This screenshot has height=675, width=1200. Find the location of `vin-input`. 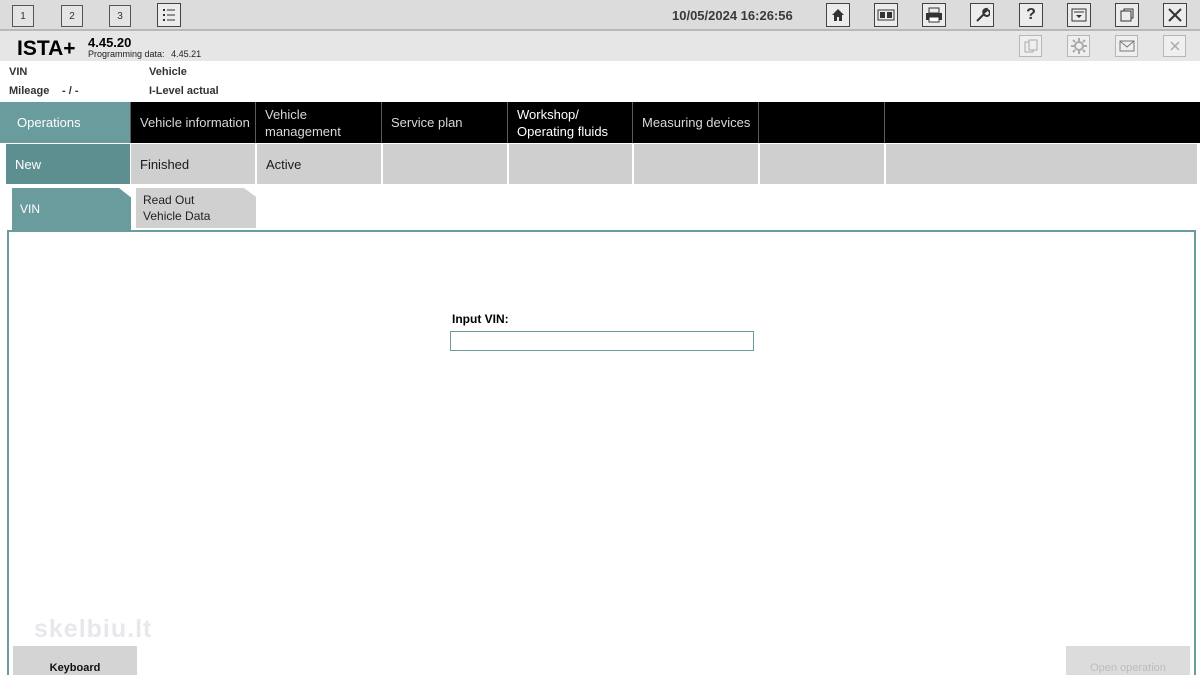

vin-input is located at coordinates (602, 341).